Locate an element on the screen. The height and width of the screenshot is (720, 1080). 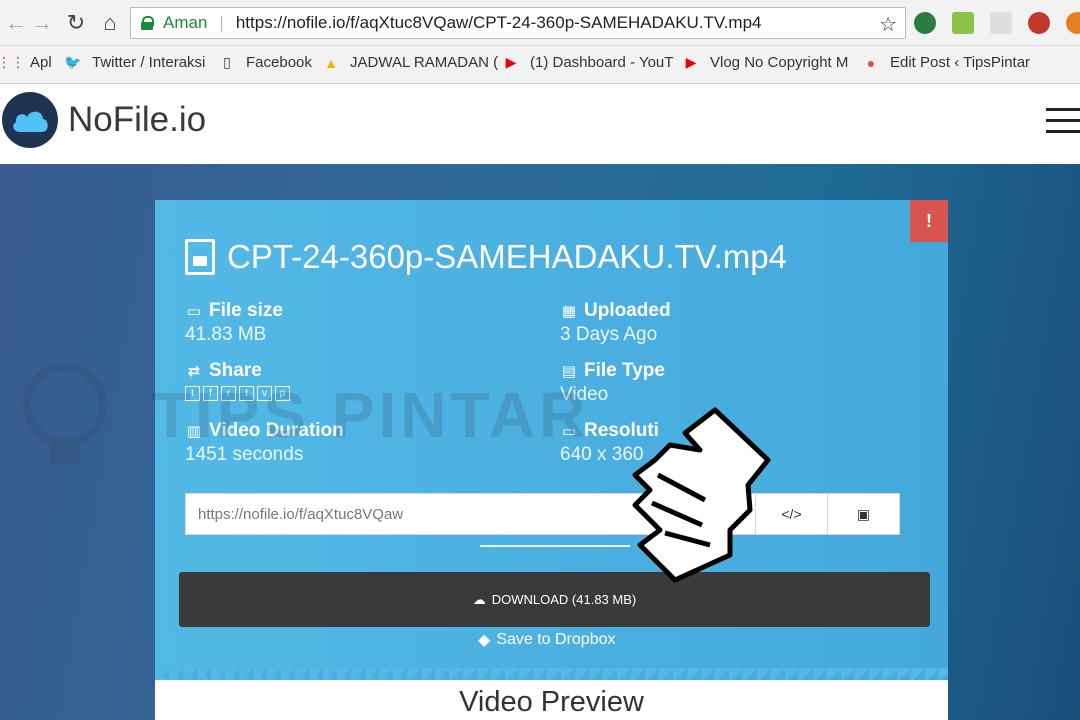
file-size-label: File size is located at coordinates (246, 310).